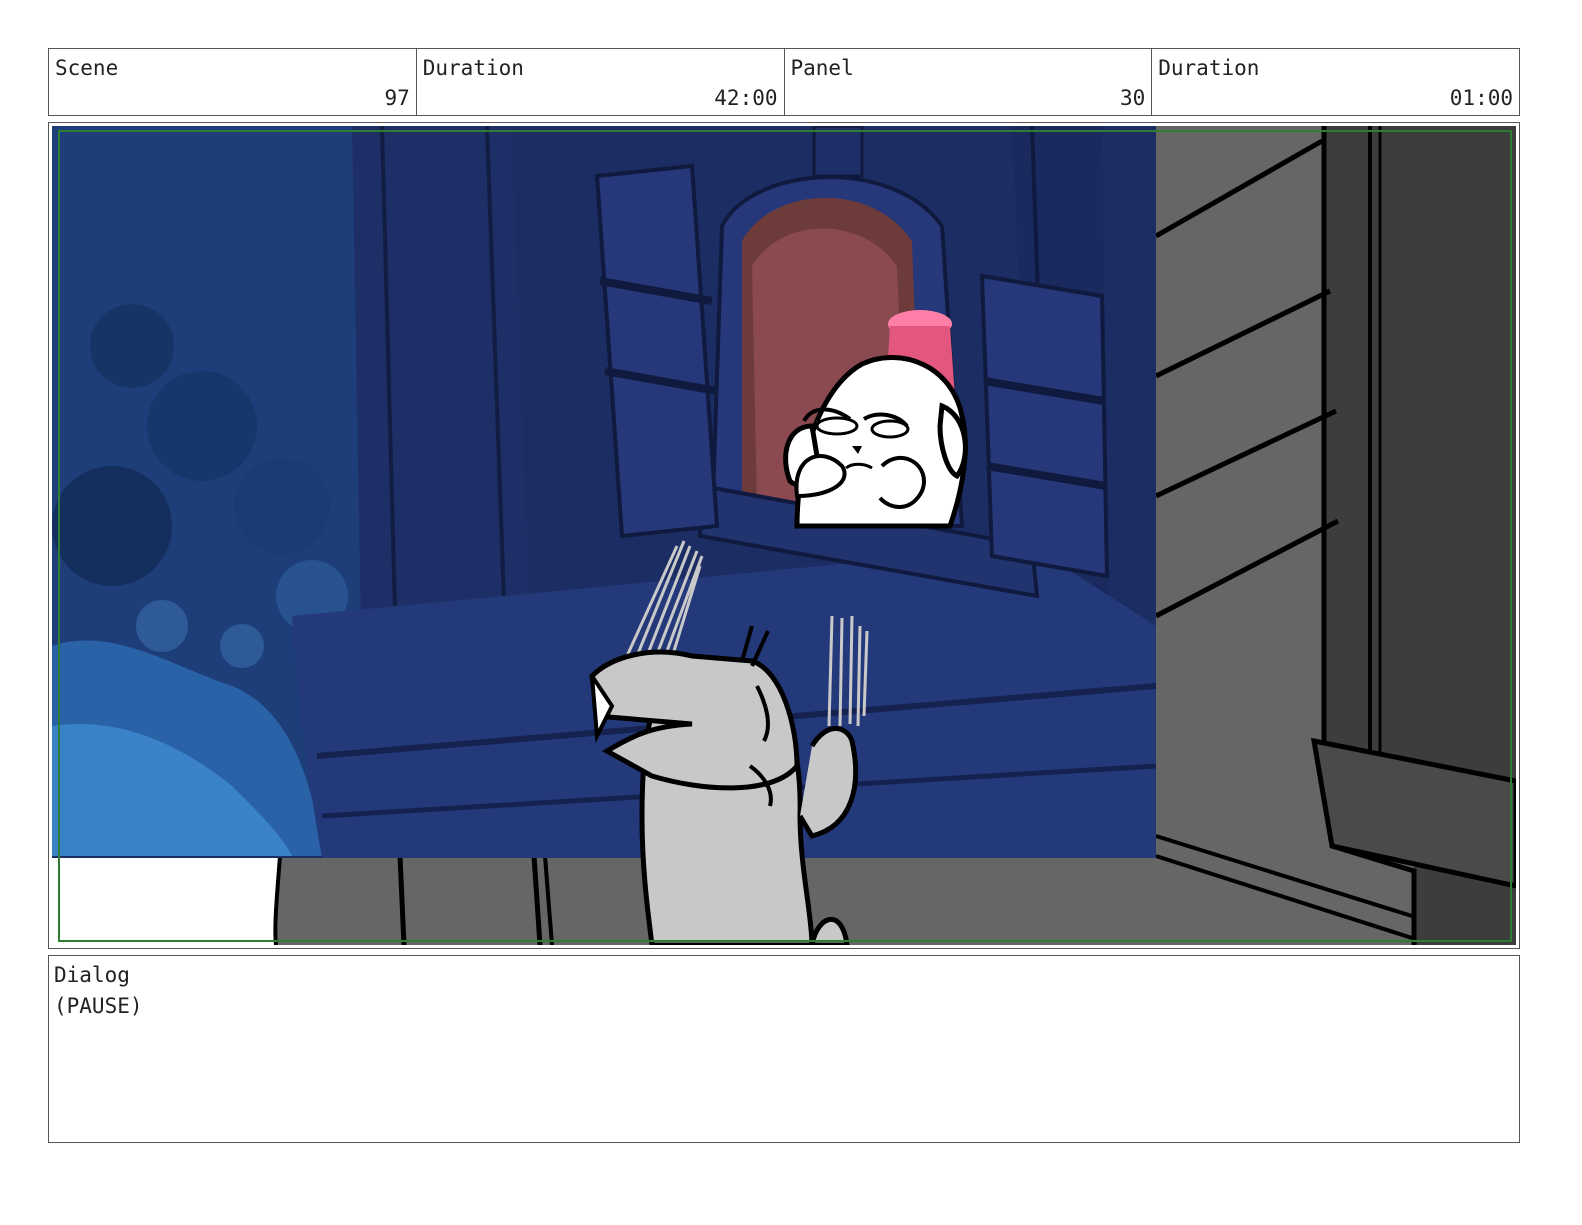 The height and width of the screenshot is (1225, 1582). Describe the element at coordinates (784, 1049) in the screenshot. I see `dialog-box: Dialog (PAUSE)` at that location.